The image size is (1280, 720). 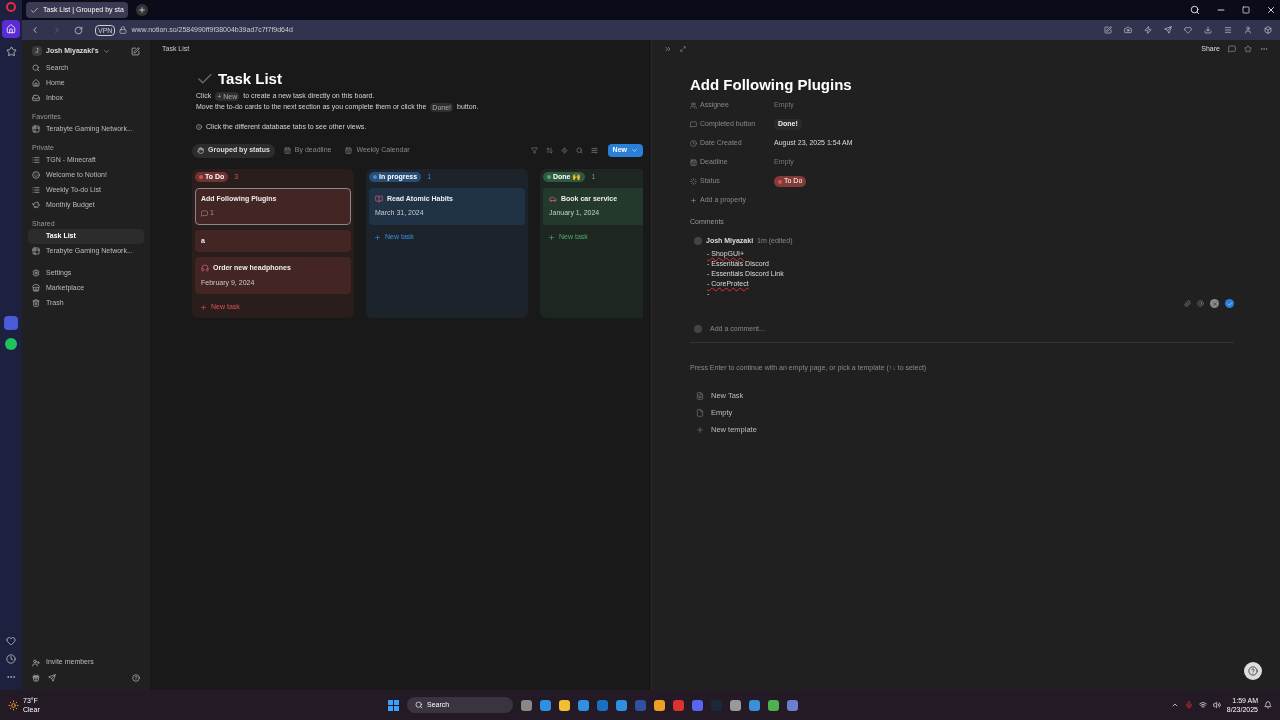 I want to click on back-button, so click(x=35, y=30).